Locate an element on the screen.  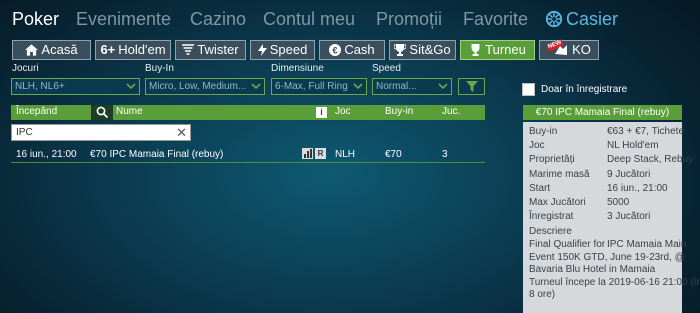
tab-label: KO is located at coordinates (581, 49).